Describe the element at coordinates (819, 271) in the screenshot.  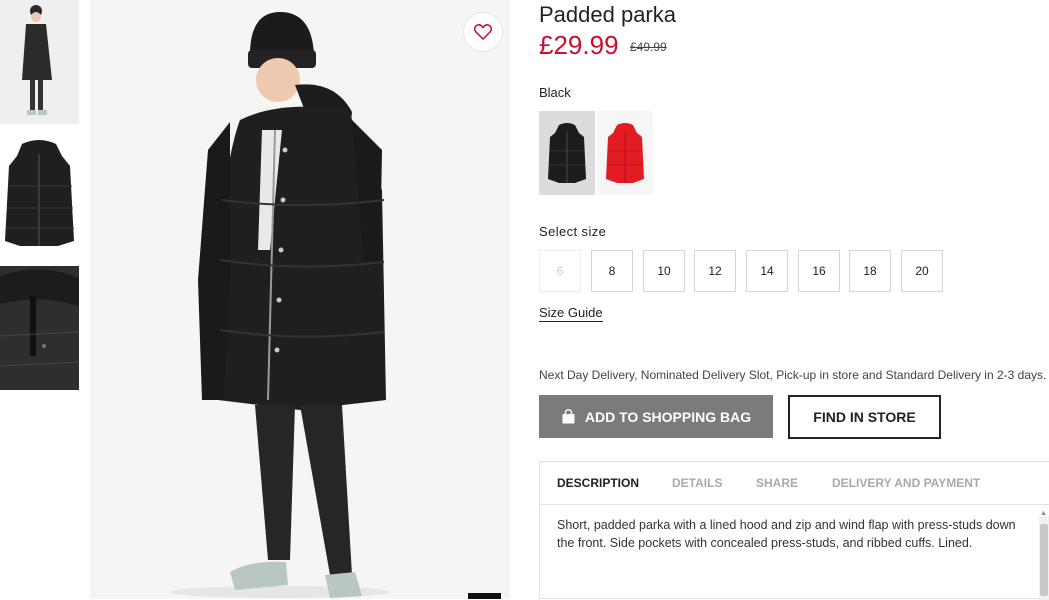
I see `size-option-16: 16` at that location.